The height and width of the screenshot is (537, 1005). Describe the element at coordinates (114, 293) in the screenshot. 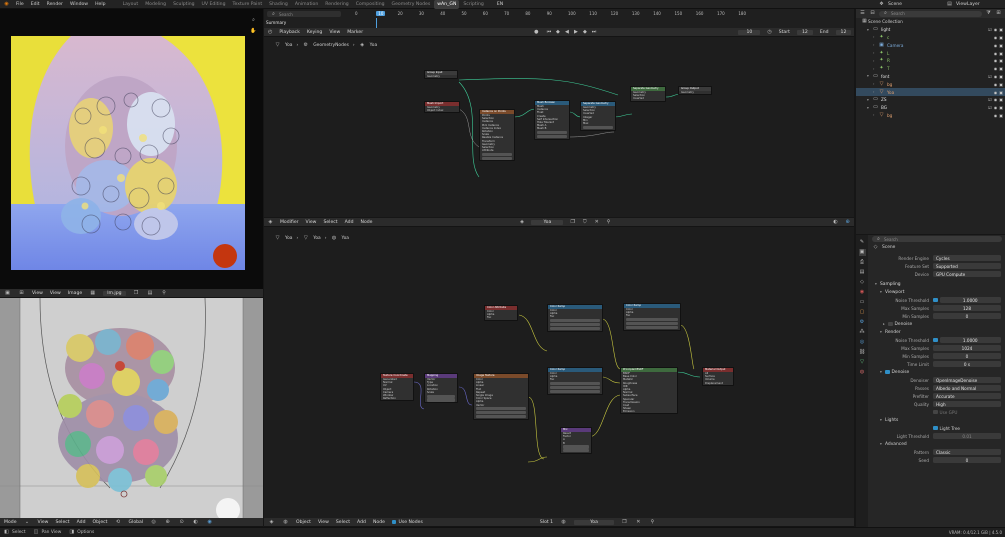

I see `image-name: lm.jpg` at that location.